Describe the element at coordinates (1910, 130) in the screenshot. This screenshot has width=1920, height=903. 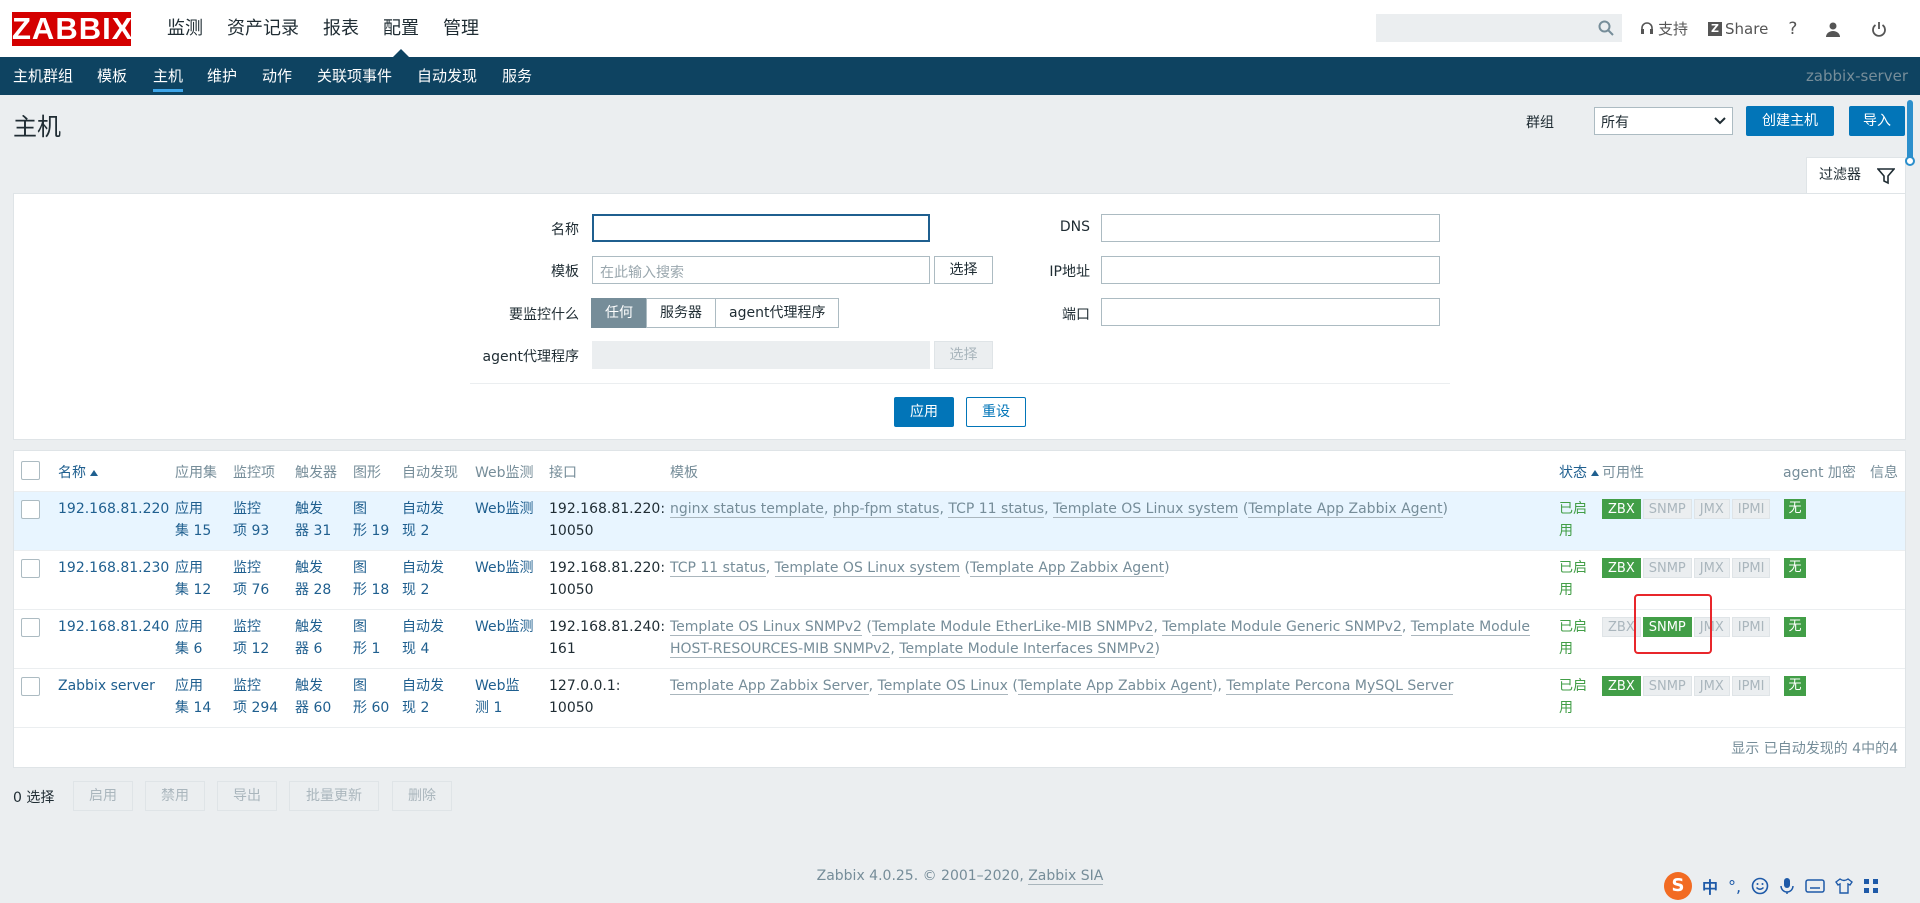
I see `scrollbar-thumb` at that location.